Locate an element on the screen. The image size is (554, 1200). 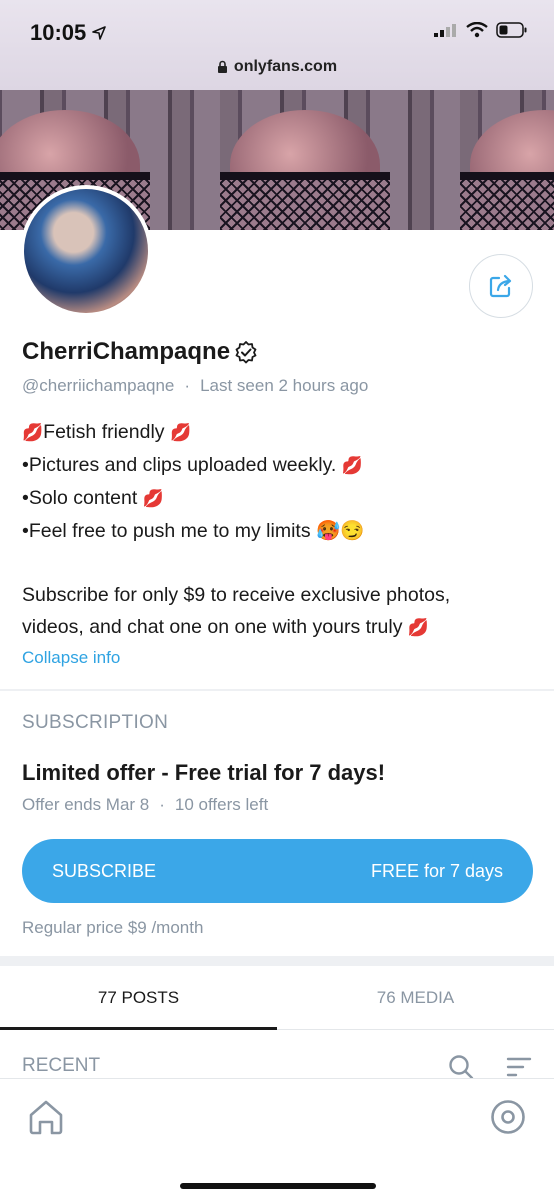
bio-line: •Feel free to push me to my limits 🥵😏 is located at coordinates (193, 531).